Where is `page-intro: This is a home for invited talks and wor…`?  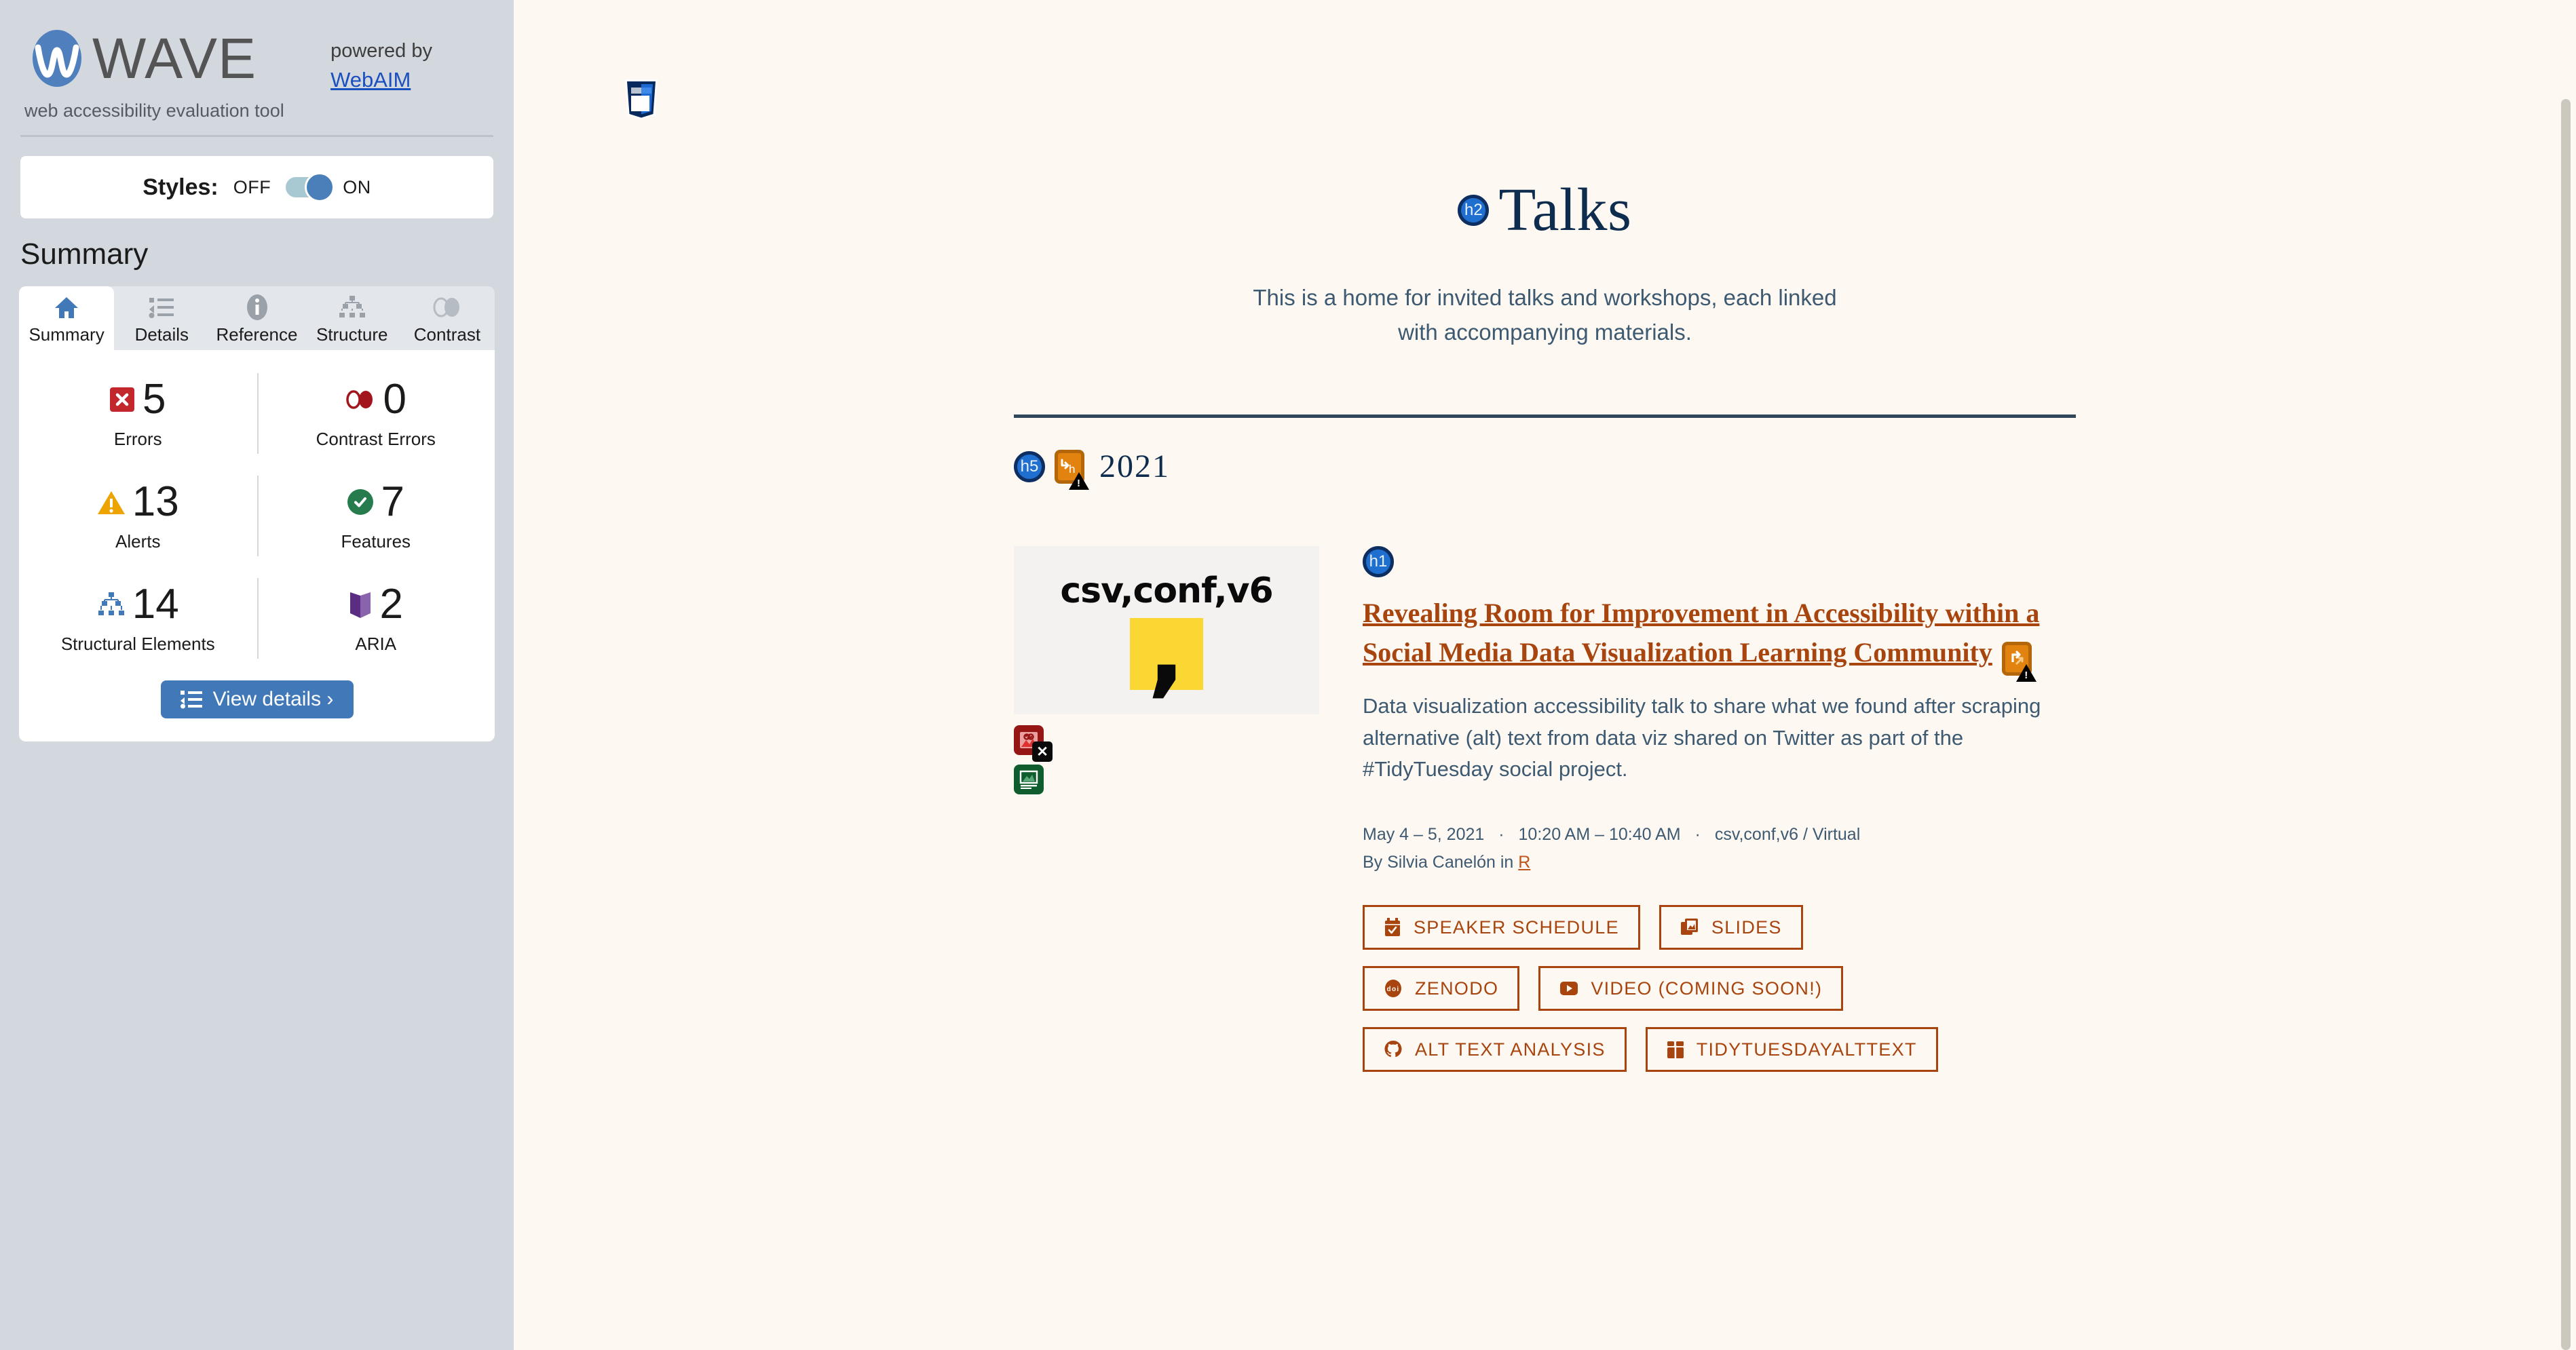
page-intro: This is a home for invited talks and wor… is located at coordinates (1545, 315).